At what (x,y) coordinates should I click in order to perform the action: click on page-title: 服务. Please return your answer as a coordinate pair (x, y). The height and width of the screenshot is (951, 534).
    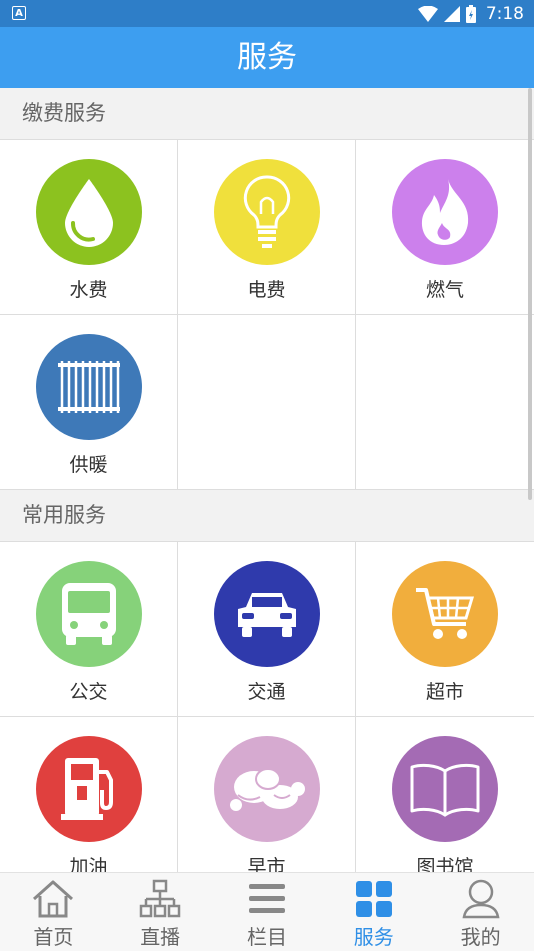
    Looking at the image, I should click on (267, 57).